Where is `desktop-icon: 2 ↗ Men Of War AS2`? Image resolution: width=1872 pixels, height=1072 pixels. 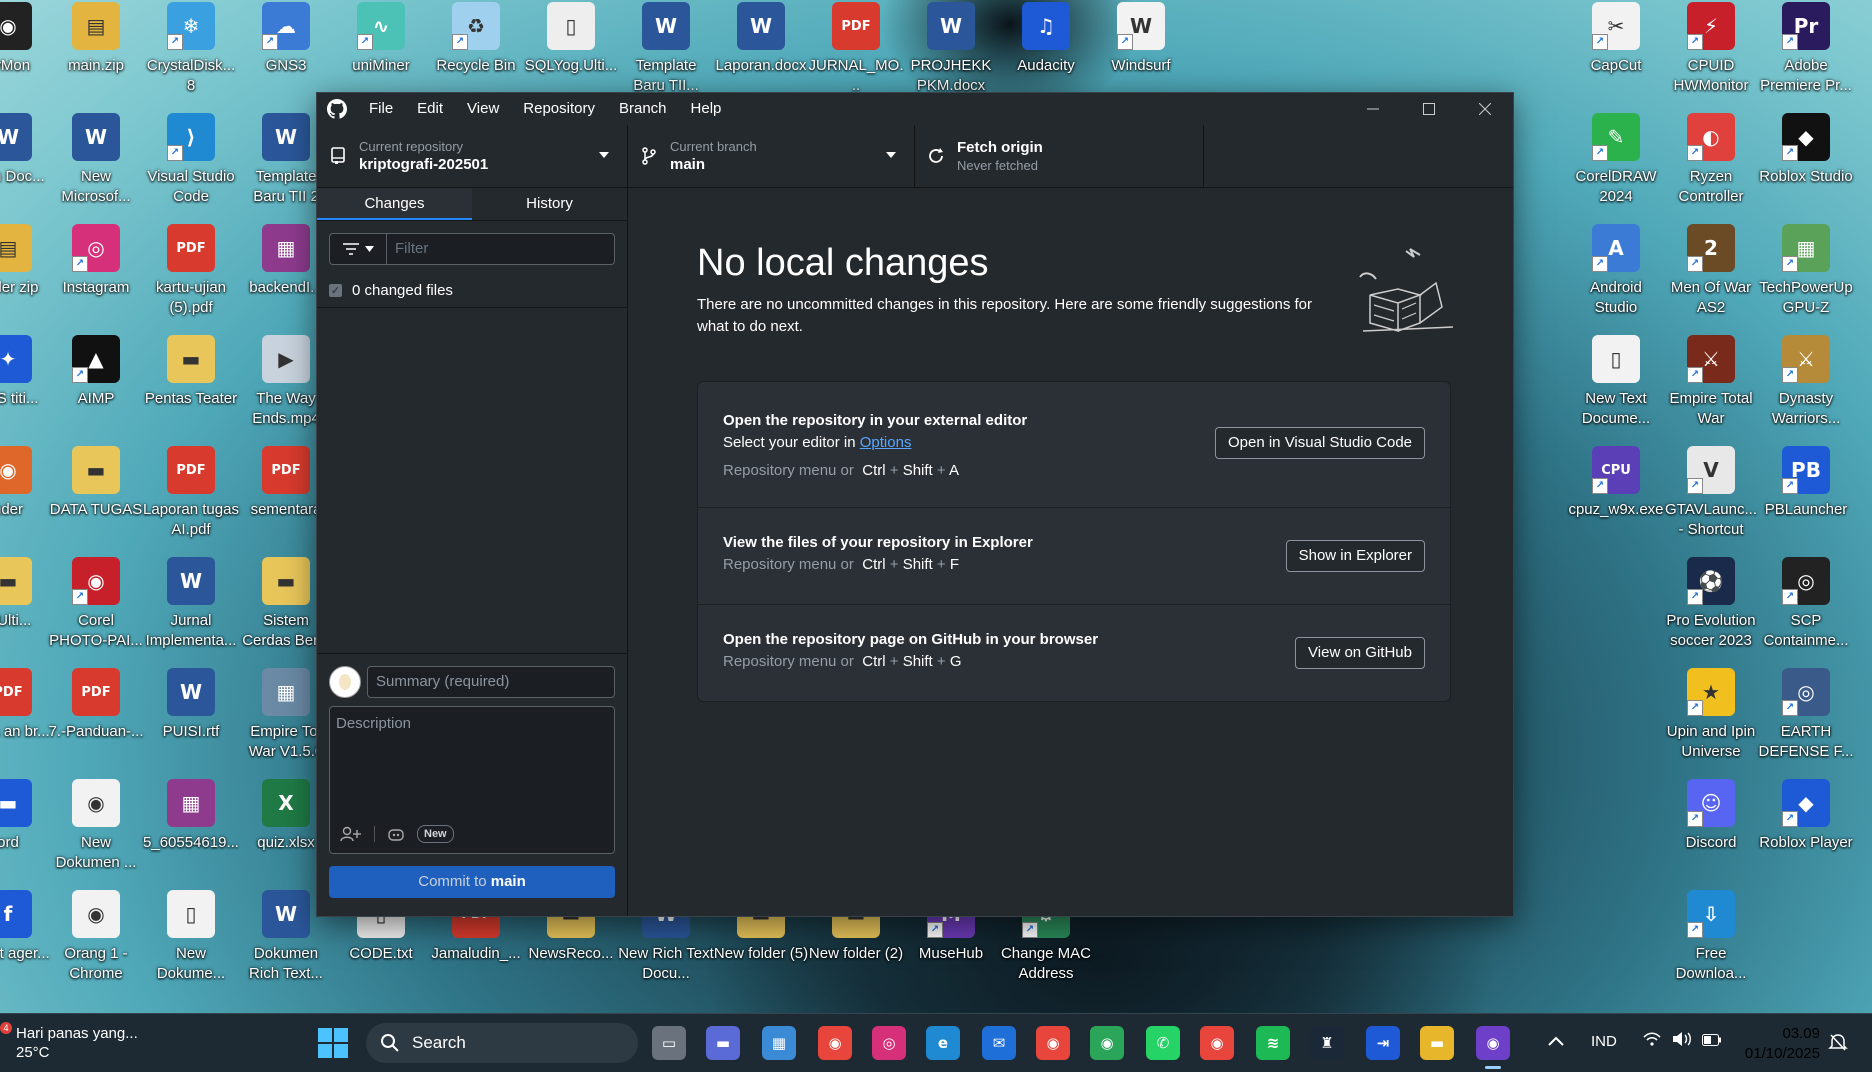 desktop-icon: 2 ↗ Men Of War AS2 is located at coordinates (1711, 271).